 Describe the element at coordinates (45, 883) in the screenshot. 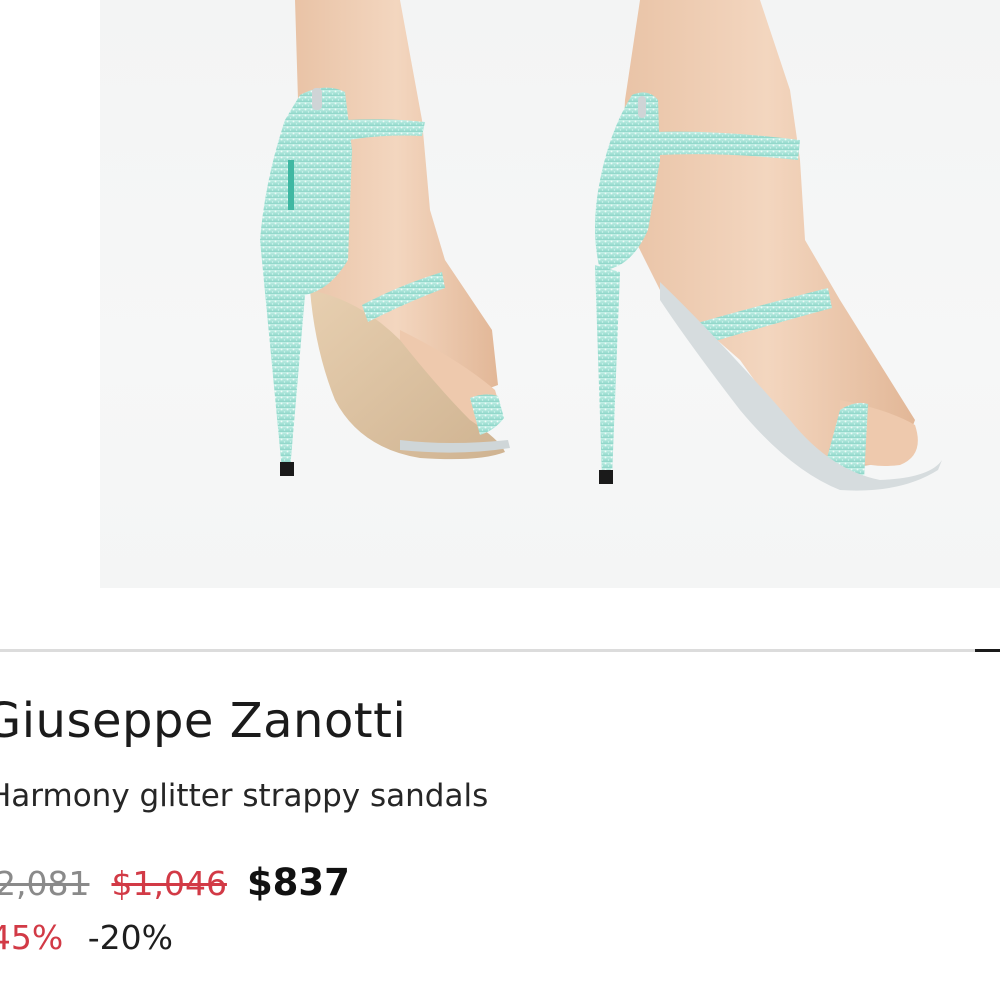

I see `original-price: $2,081` at that location.